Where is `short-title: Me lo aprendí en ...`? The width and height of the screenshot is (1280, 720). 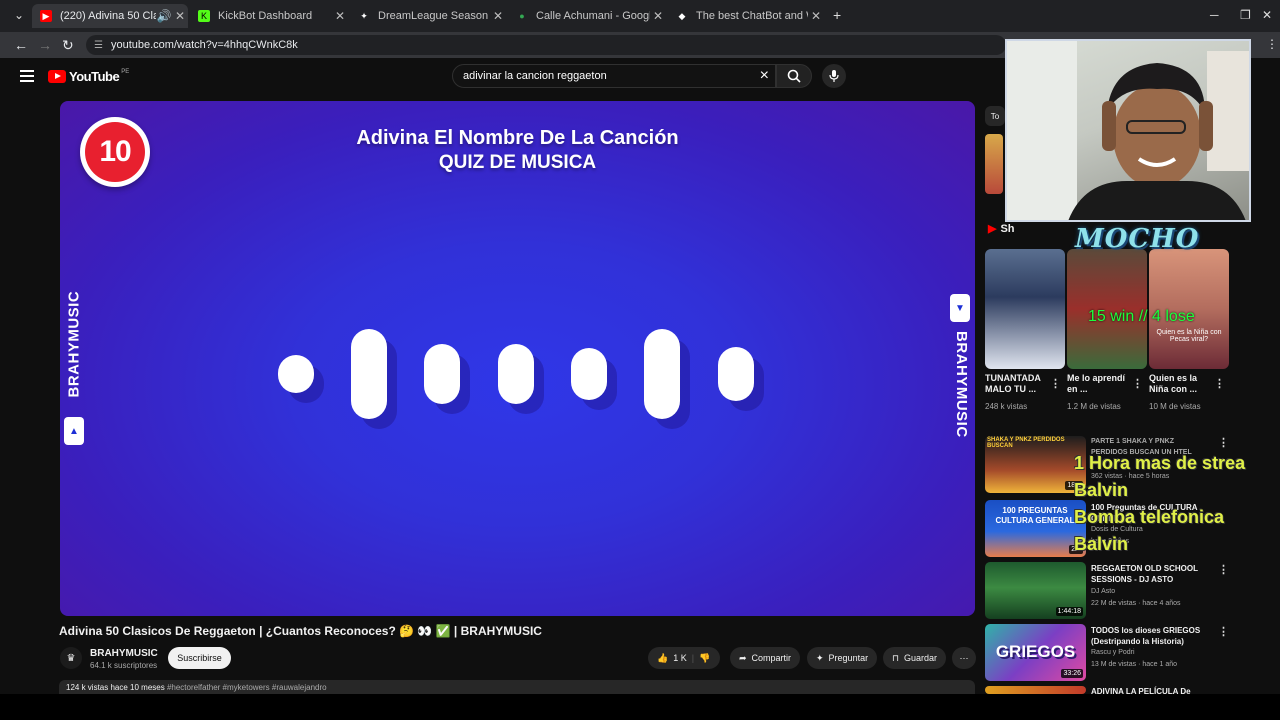 short-title: Me lo aprendí en ... is located at coordinates (1102, 384).